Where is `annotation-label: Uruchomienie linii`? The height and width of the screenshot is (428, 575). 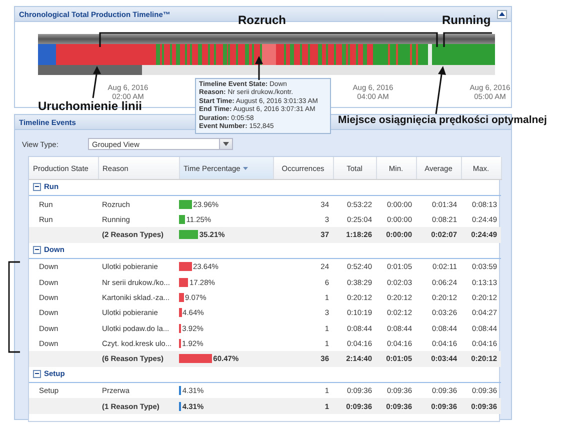 annotation-label: Uruchomienie linii is located at coordinates (90, 106).